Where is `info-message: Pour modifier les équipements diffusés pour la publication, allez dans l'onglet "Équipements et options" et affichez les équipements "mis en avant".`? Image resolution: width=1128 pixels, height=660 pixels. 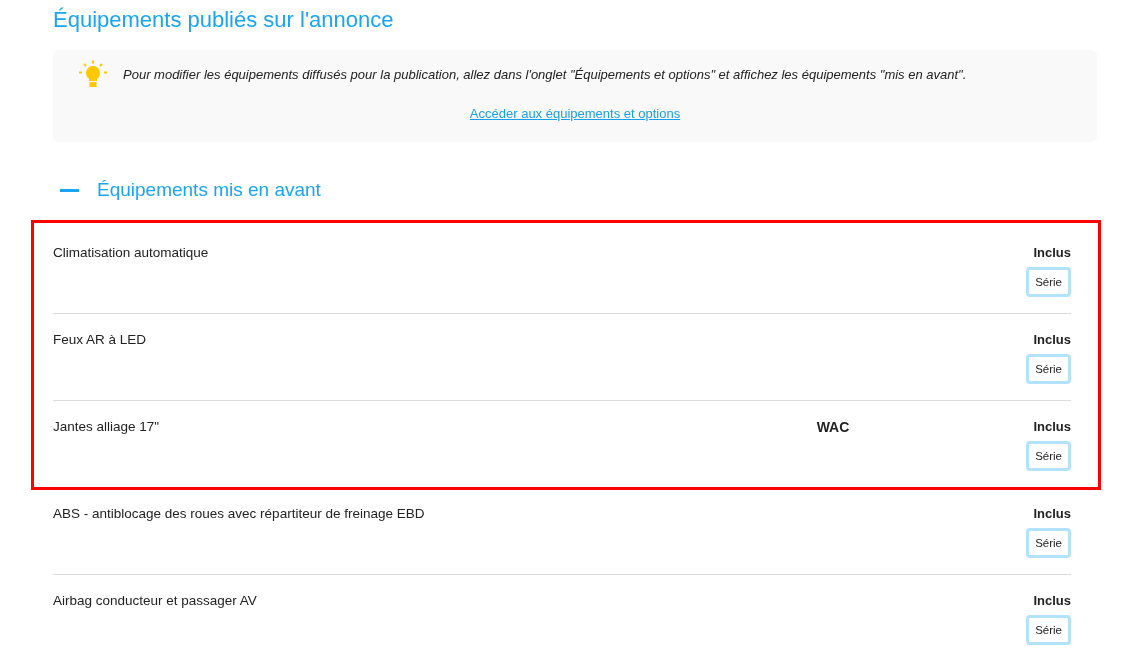
info-message: Pour modifier les équipements diffusés pour la publication, allez dans l'onglet "Équipements et options" et affichez les équipements "mis en avant". is located at coordinates (545, 75).